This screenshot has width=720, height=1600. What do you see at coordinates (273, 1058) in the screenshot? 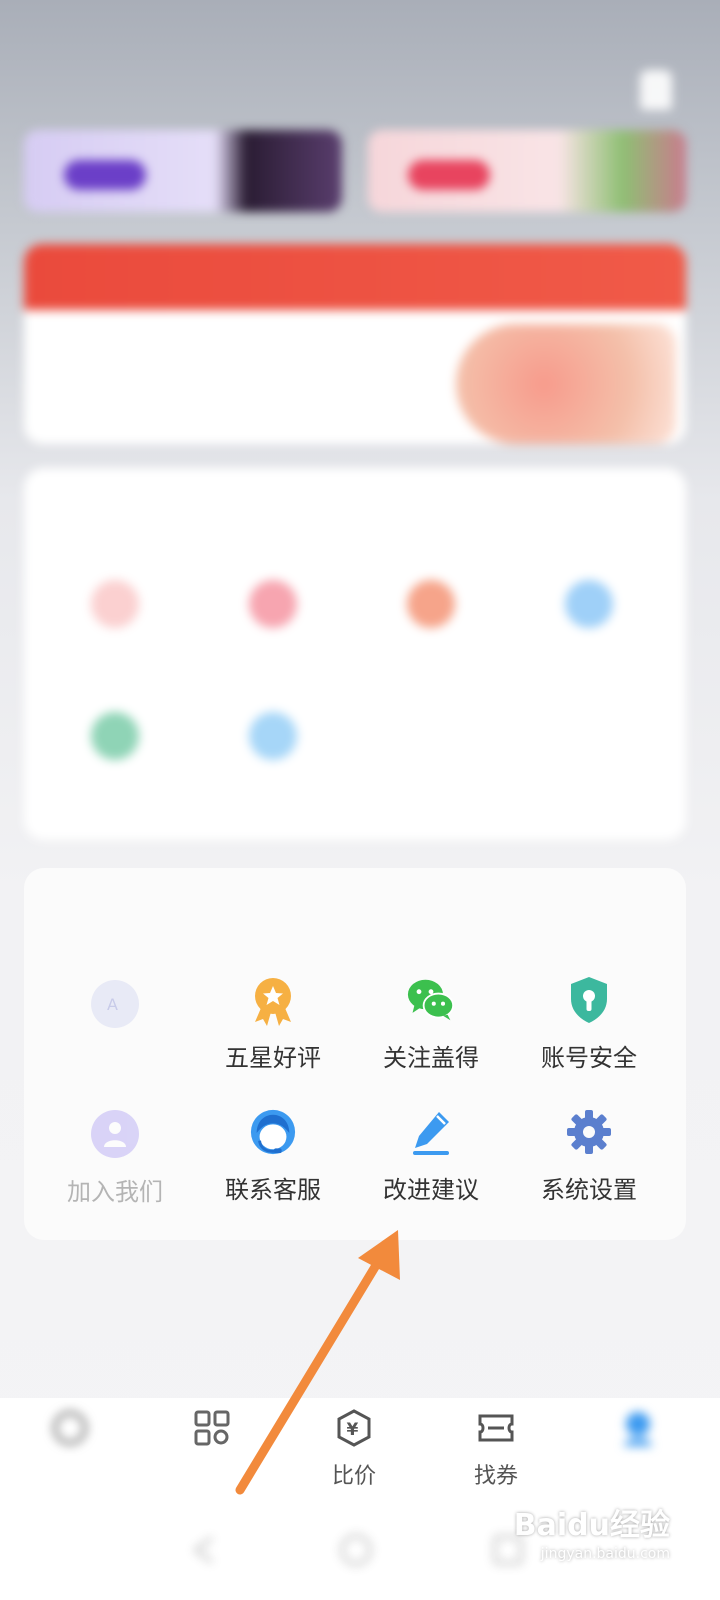
I see `five-star-rating-label: 五星好评` at bounding box center [273, 1058].